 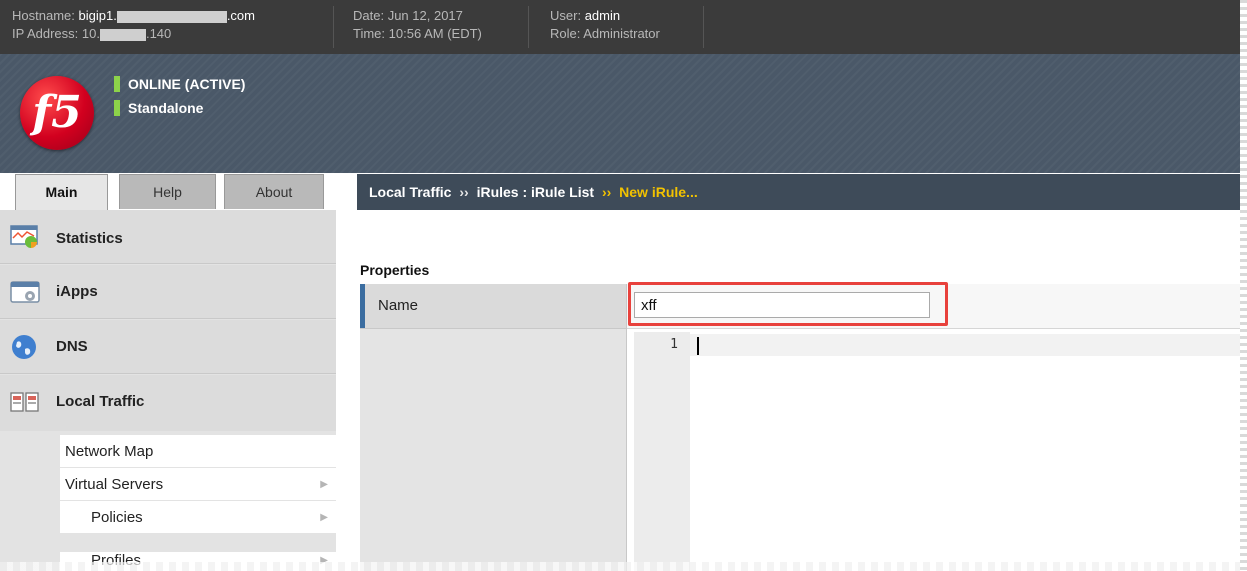 What do you see at coordinates (346, 390) in the screenshot?
I see `sidebar-gutter` at bounding box center [346, 390].